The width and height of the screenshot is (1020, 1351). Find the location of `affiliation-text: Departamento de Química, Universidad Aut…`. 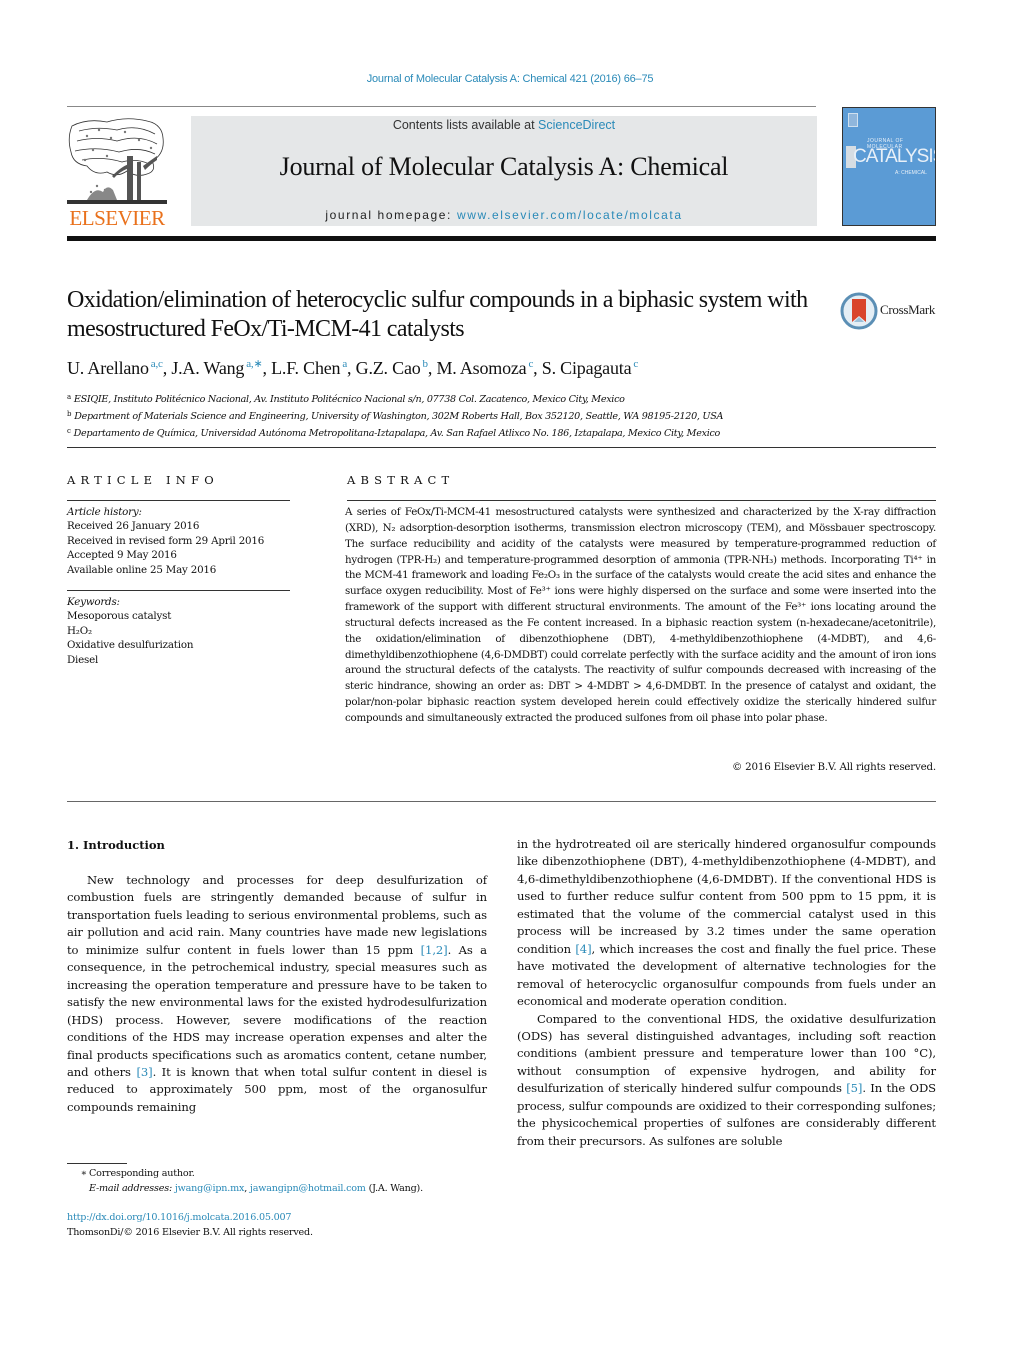

affiliation-text: Departamento de Química, Universidad Aut… is located at coordinates (397, 433).